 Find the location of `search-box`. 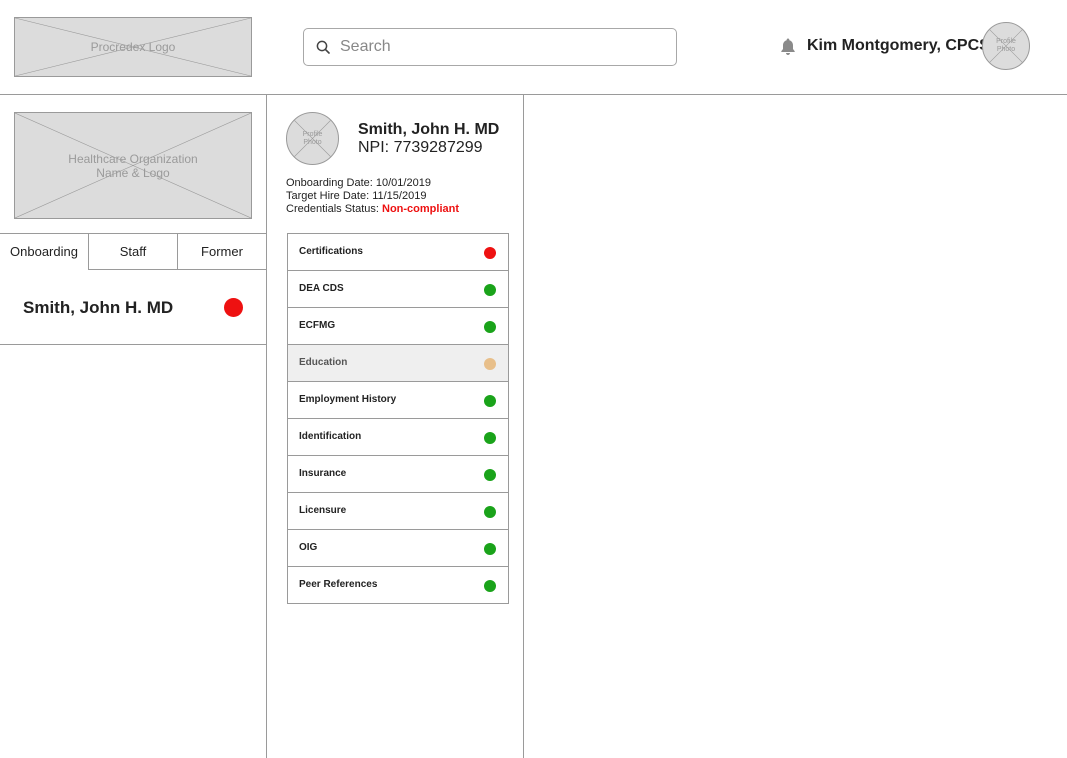

search-box is located at coordinates (490, 47).